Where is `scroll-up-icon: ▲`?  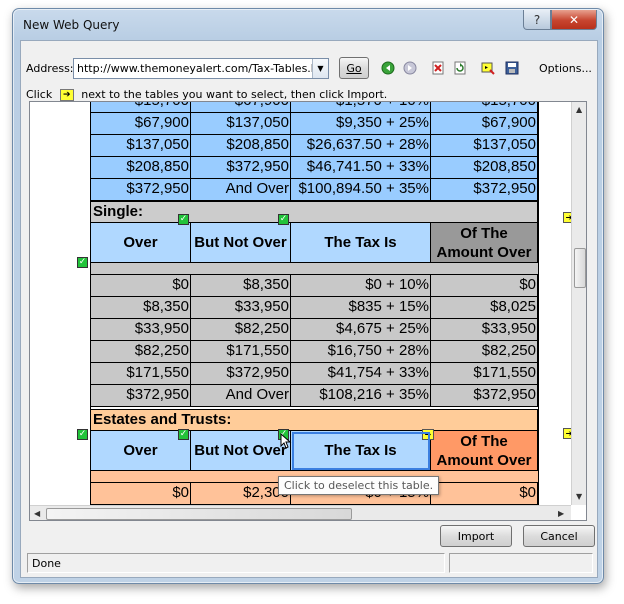
scroll-up-icon: ▲ is located at coordinates (579, 109).